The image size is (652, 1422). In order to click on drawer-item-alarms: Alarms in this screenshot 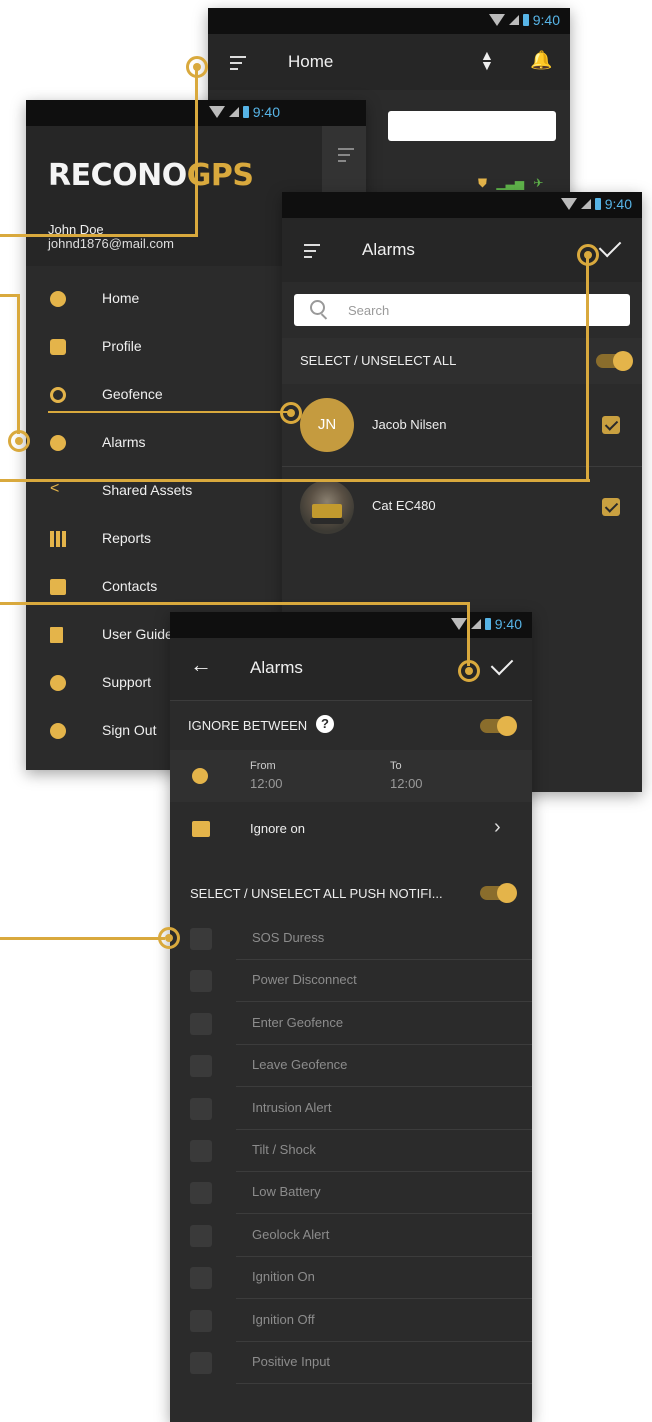, I will do `click(156, 444)`.